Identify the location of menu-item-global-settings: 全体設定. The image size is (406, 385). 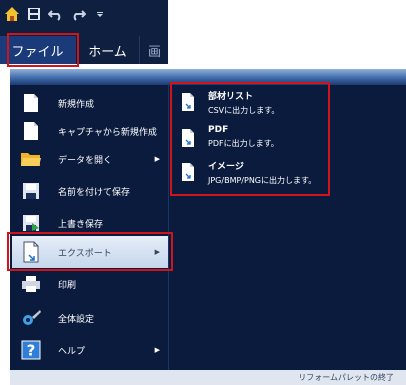
(90, 318).